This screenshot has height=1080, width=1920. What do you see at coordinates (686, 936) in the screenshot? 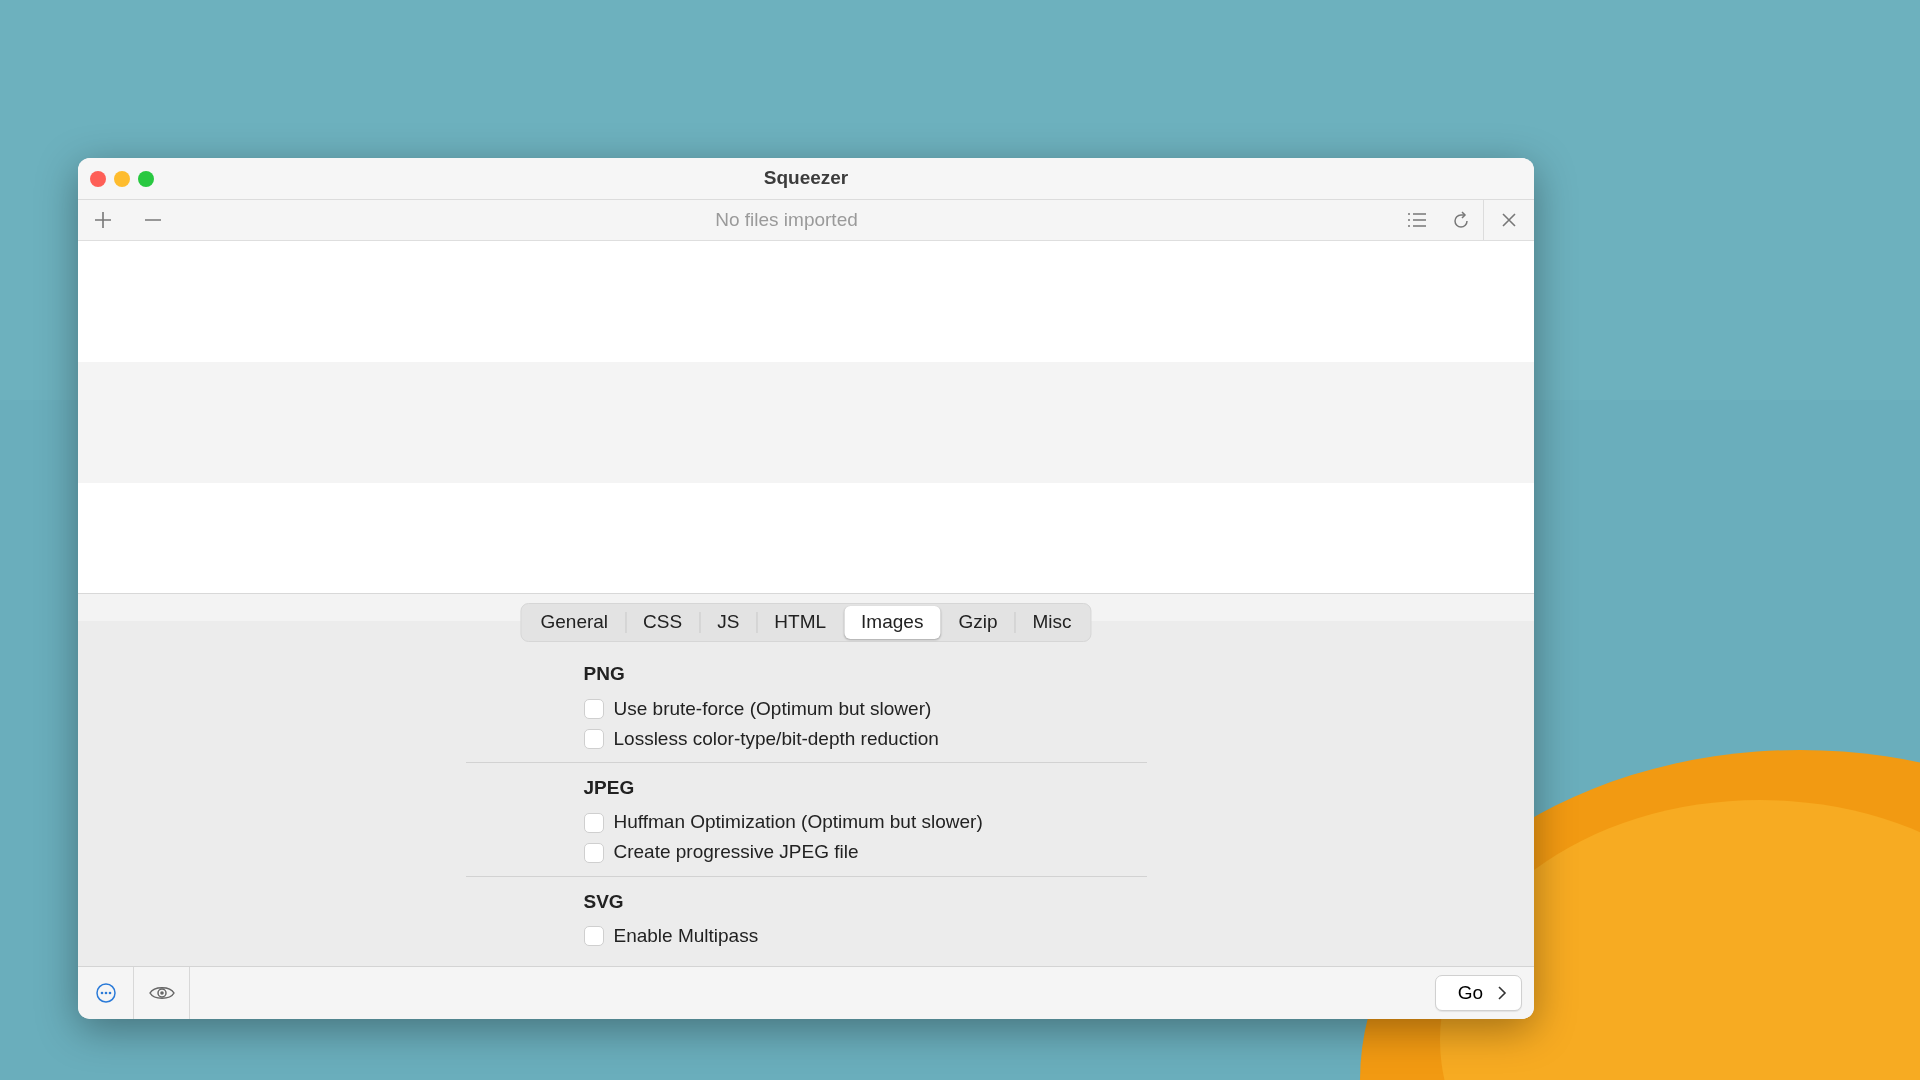
I see `checkbox-label: Enable Multipass` at bounding box center [686, 936].